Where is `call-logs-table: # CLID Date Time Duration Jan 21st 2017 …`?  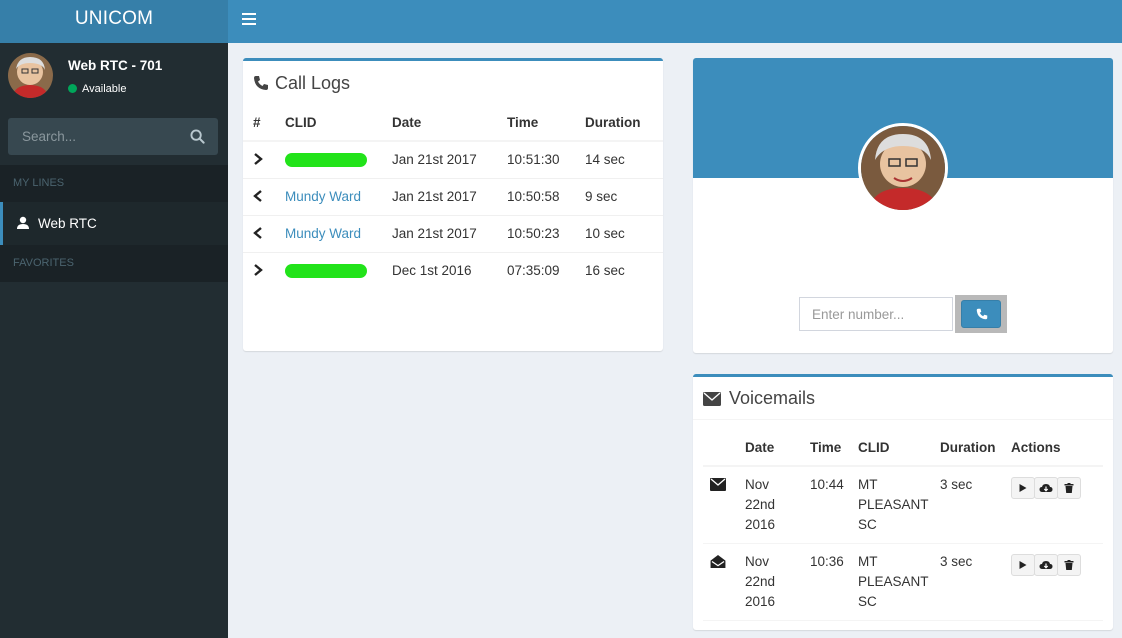 call-logs-table: # CLID Date Time Duration Jan 21st 2017 … is located at coordinates (453, 196).